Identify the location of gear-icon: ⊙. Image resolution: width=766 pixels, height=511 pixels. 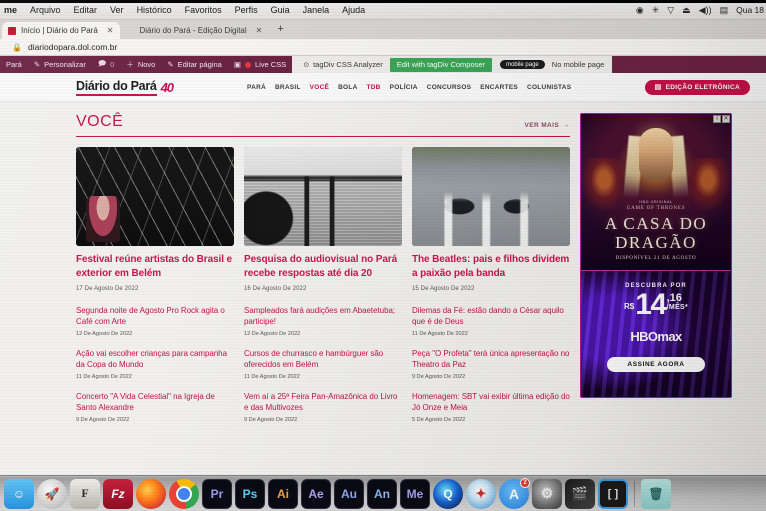
(306, 65).